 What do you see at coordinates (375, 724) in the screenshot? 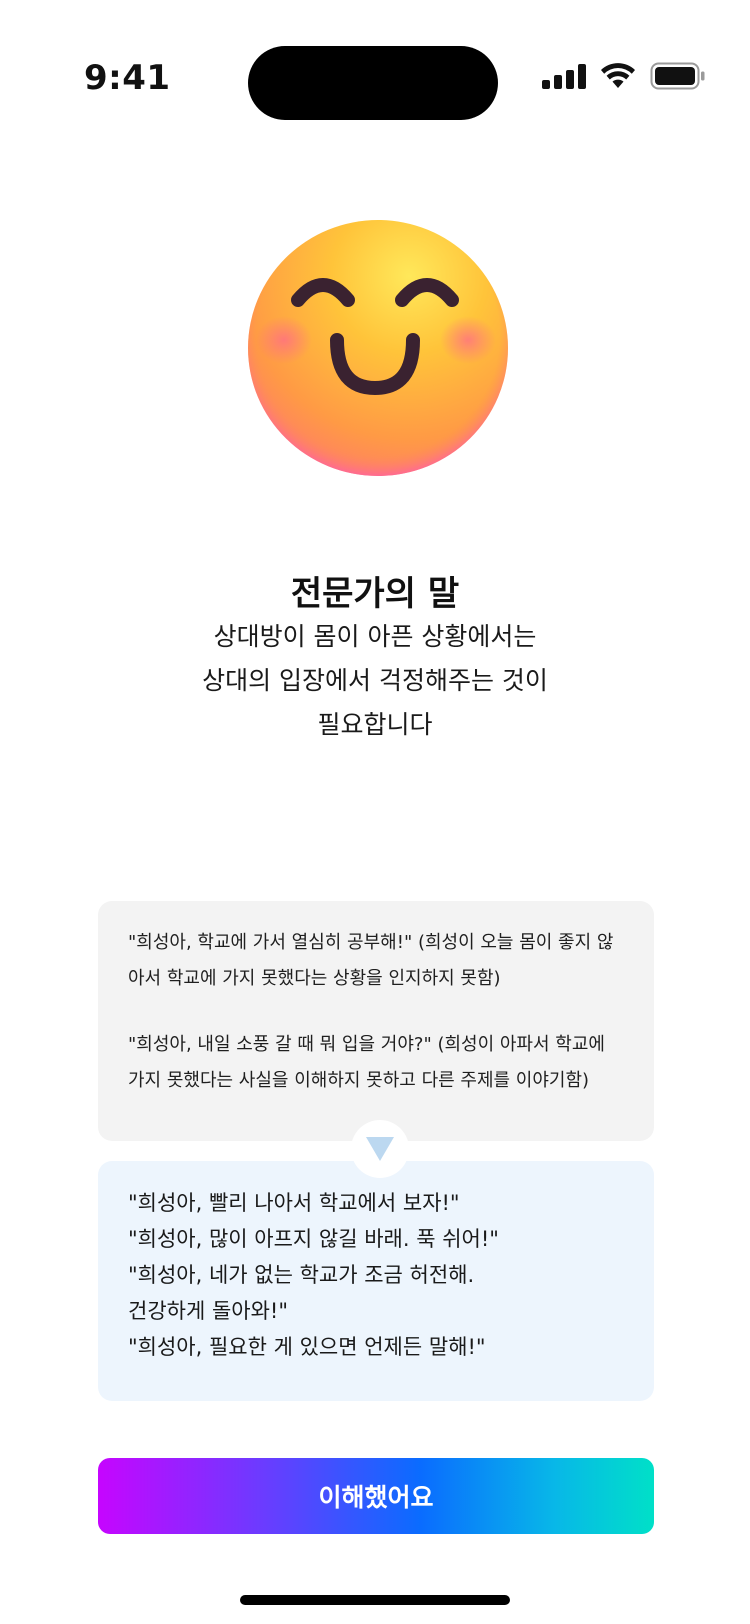
I see `expert-line: 필요합니다` at bounding box center [375, 724].